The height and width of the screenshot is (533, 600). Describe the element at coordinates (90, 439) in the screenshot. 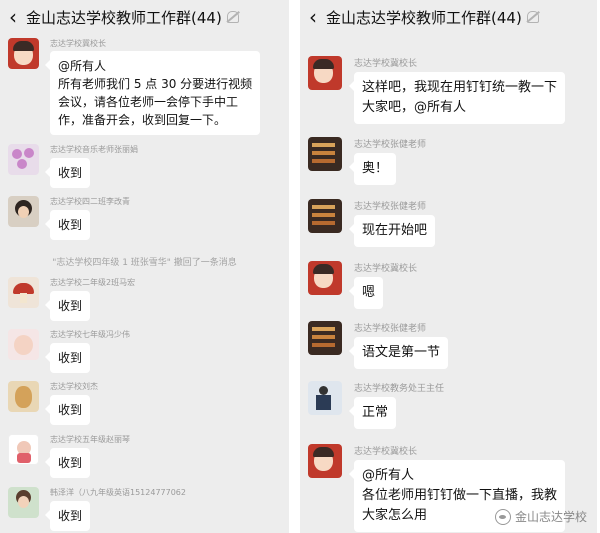

I see `sender-name: 志达学校五年级赵丽琴` at that location.